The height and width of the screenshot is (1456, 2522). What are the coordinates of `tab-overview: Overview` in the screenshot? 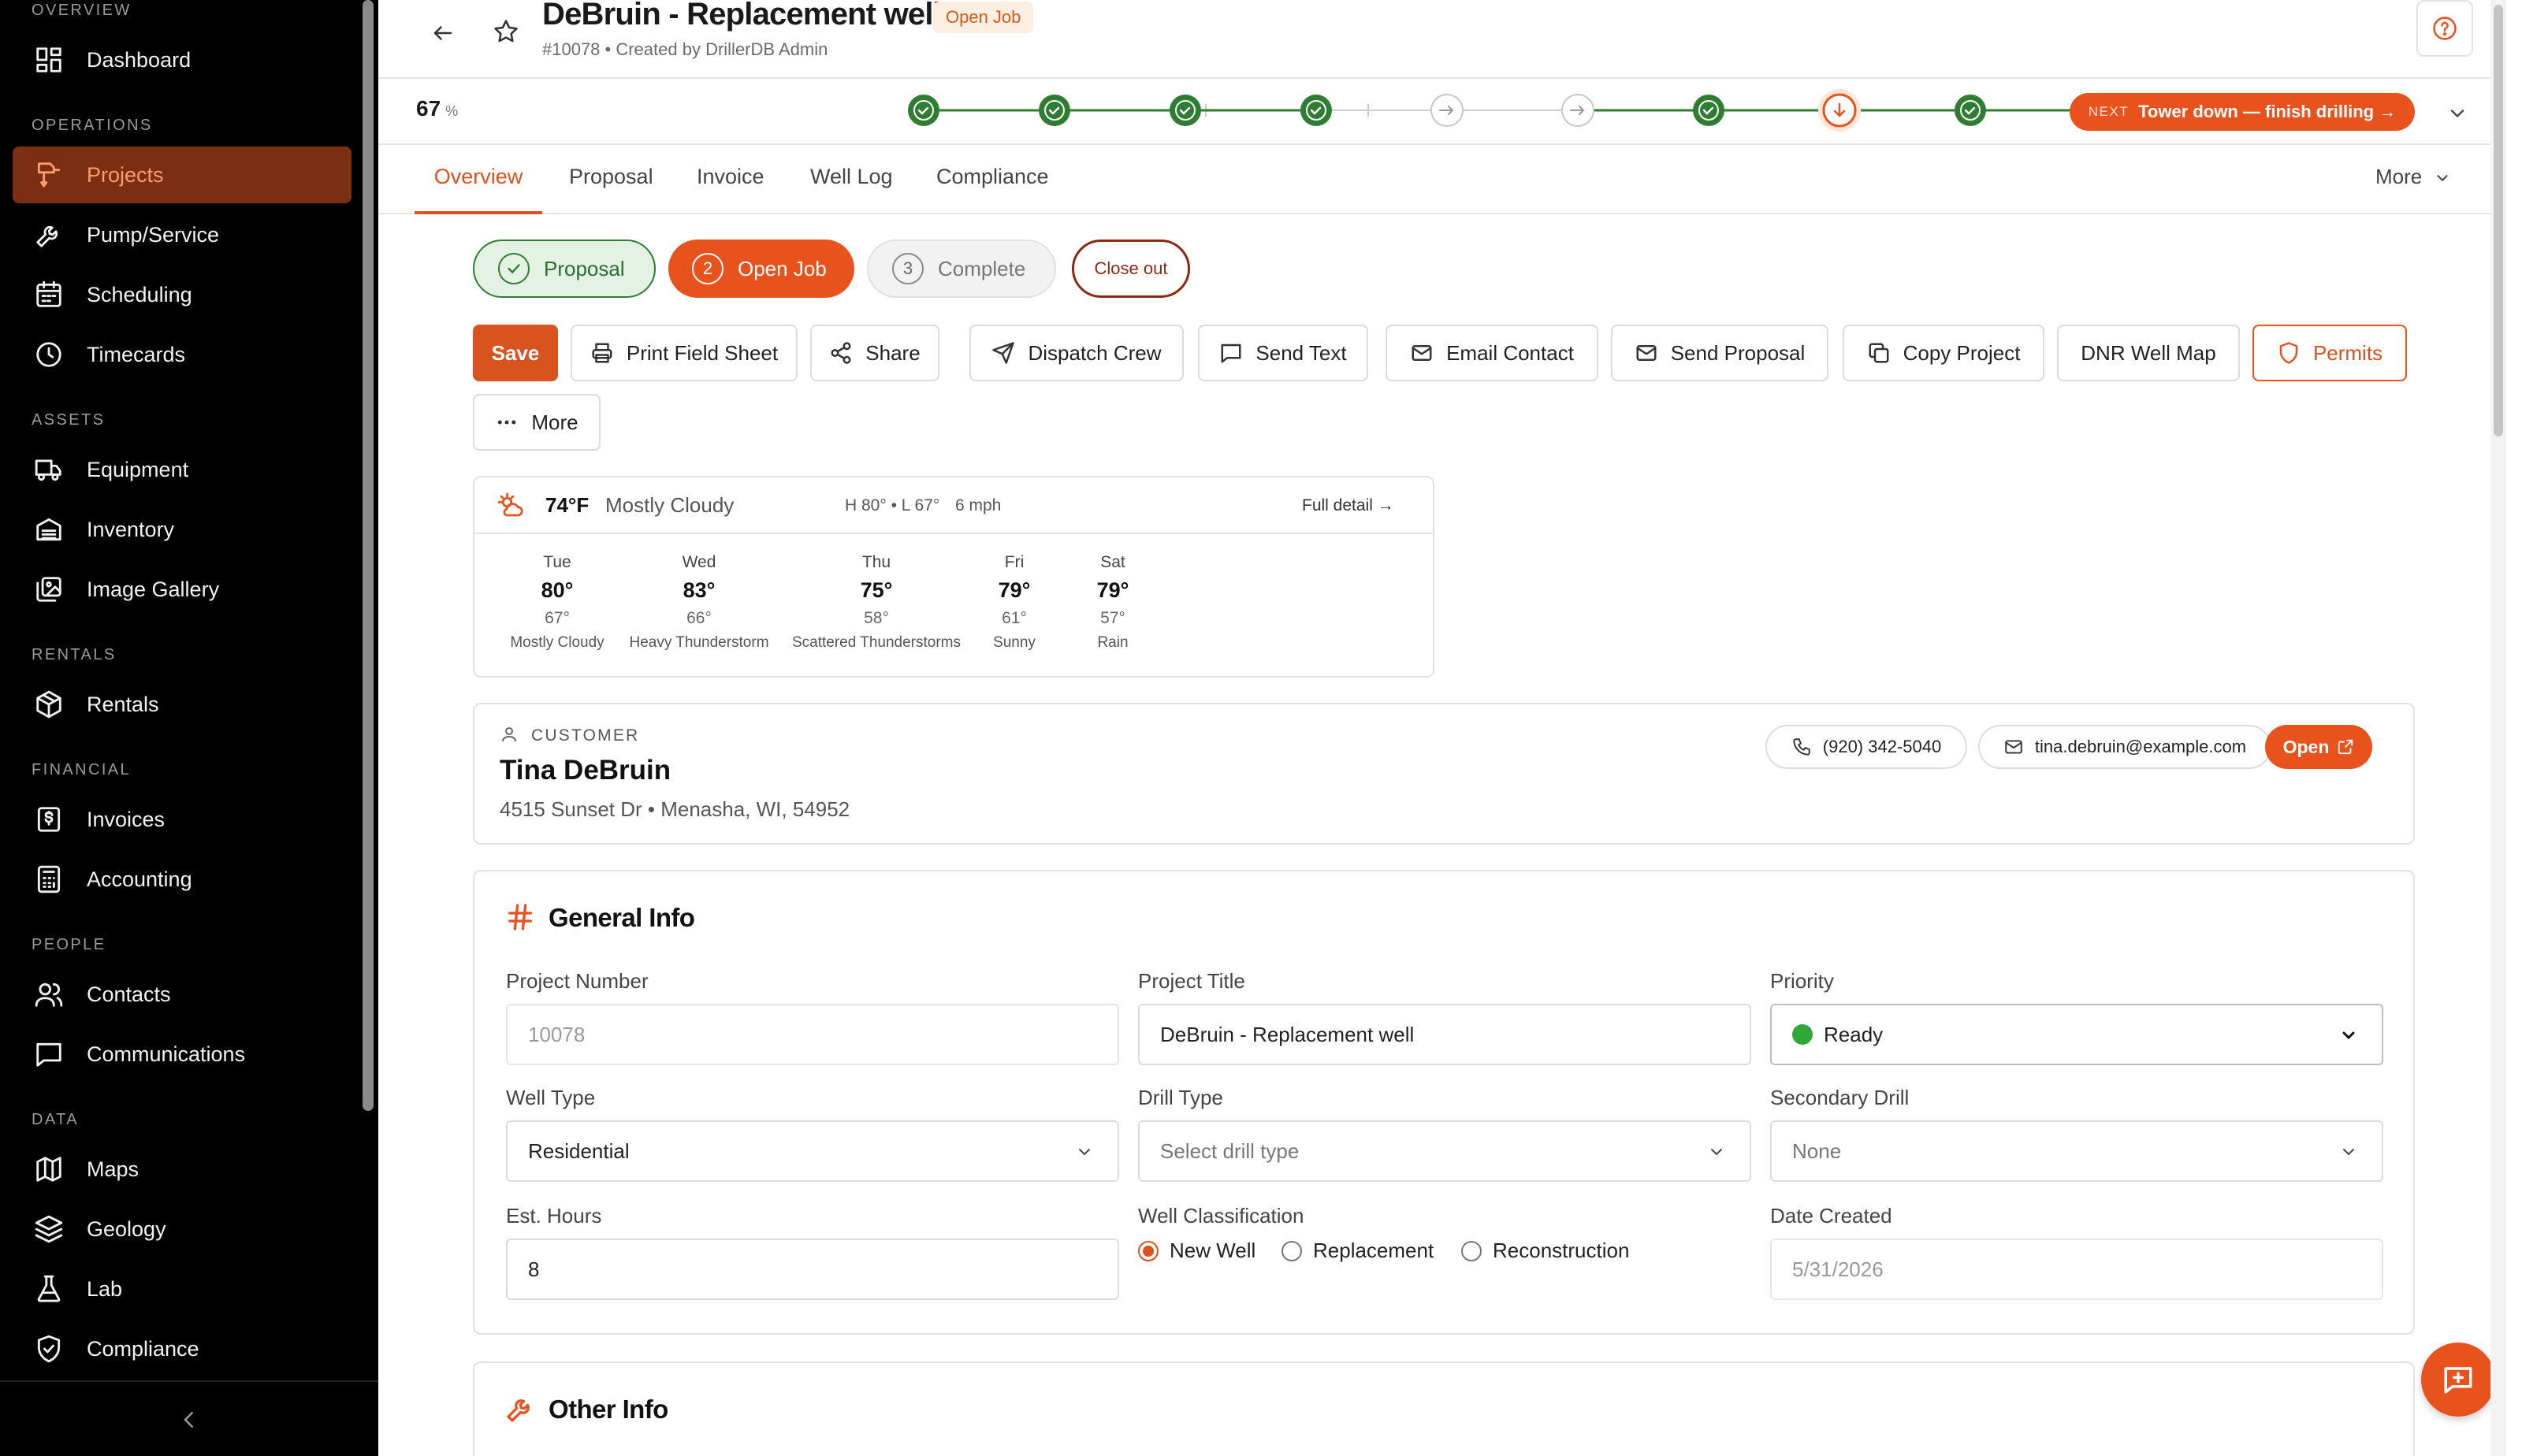 It's located at (478, 180).